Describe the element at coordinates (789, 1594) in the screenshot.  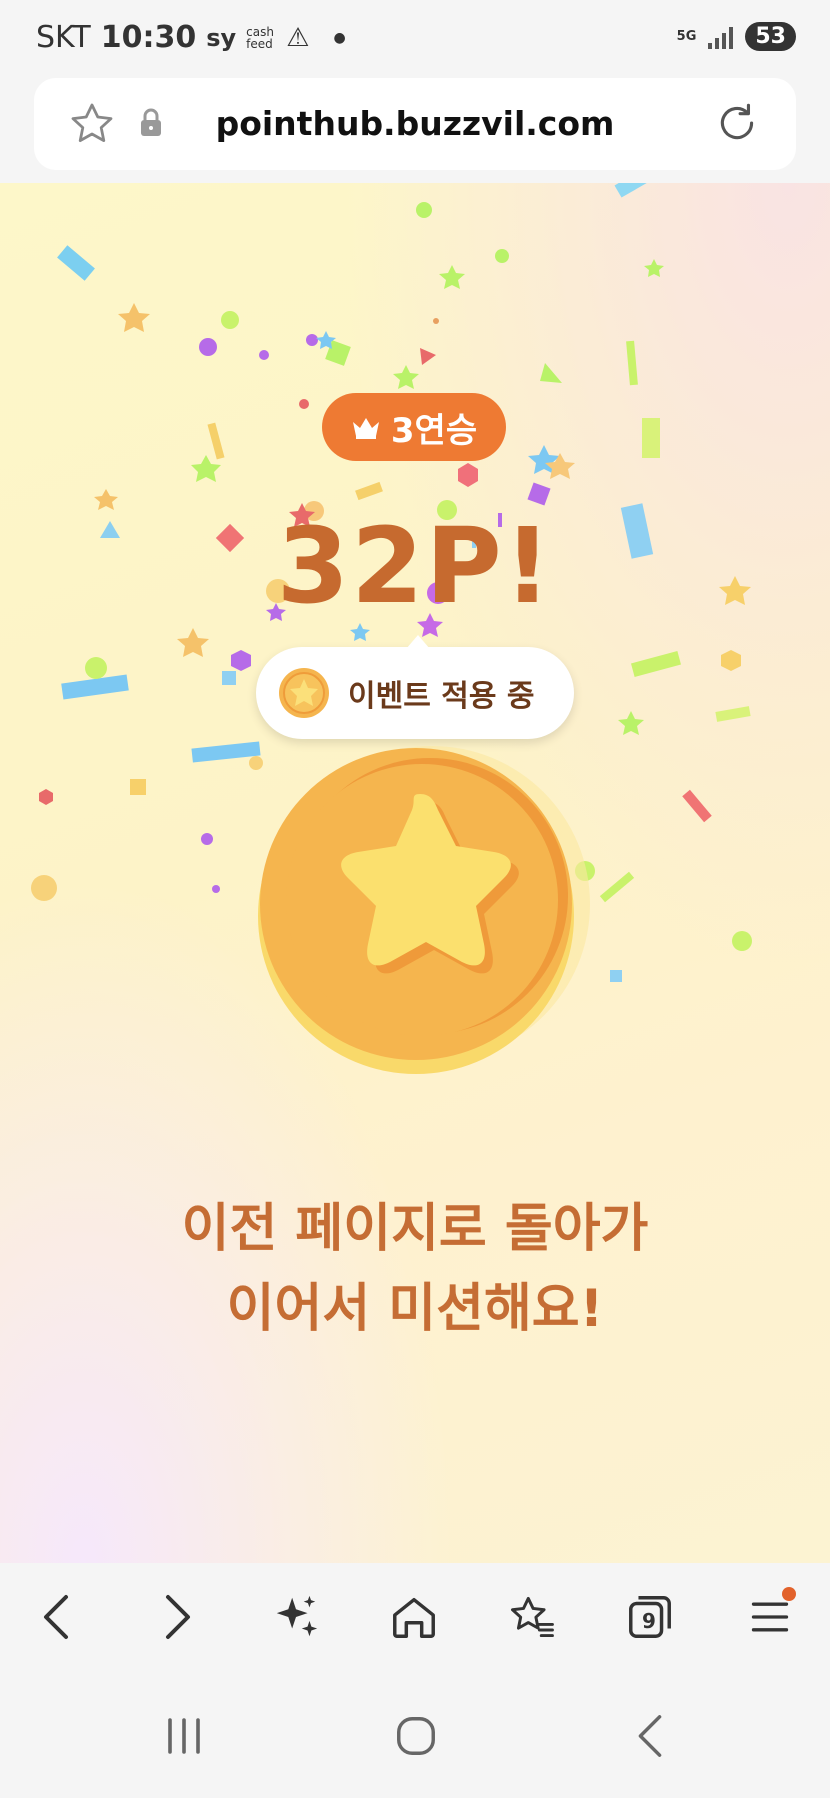
I see `notification-badge` at that location.